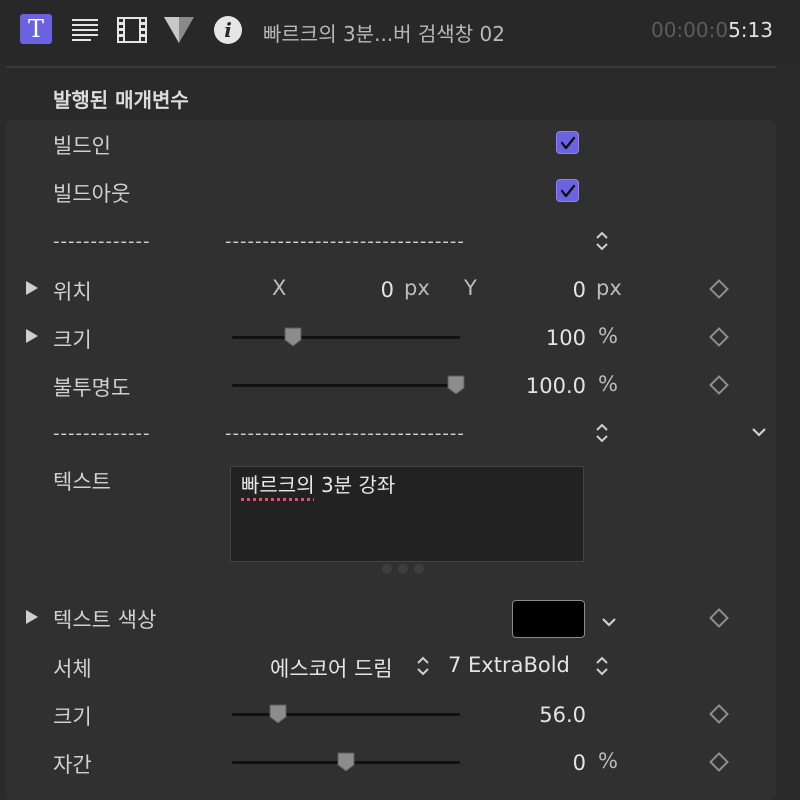 This screenshot has width=800, height=800. I want to click on position-x-value: 0, so click(362, 290).